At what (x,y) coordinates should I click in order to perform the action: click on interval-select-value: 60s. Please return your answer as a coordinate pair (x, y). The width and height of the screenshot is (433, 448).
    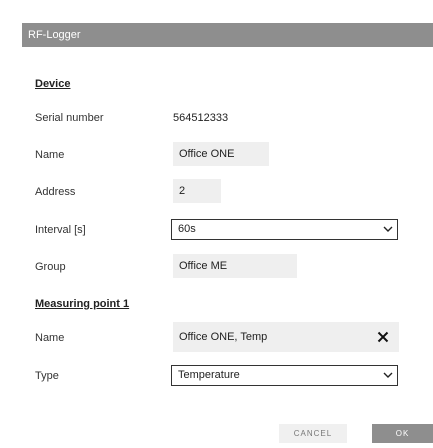
    Looking at the image, I should click on (187, 229).